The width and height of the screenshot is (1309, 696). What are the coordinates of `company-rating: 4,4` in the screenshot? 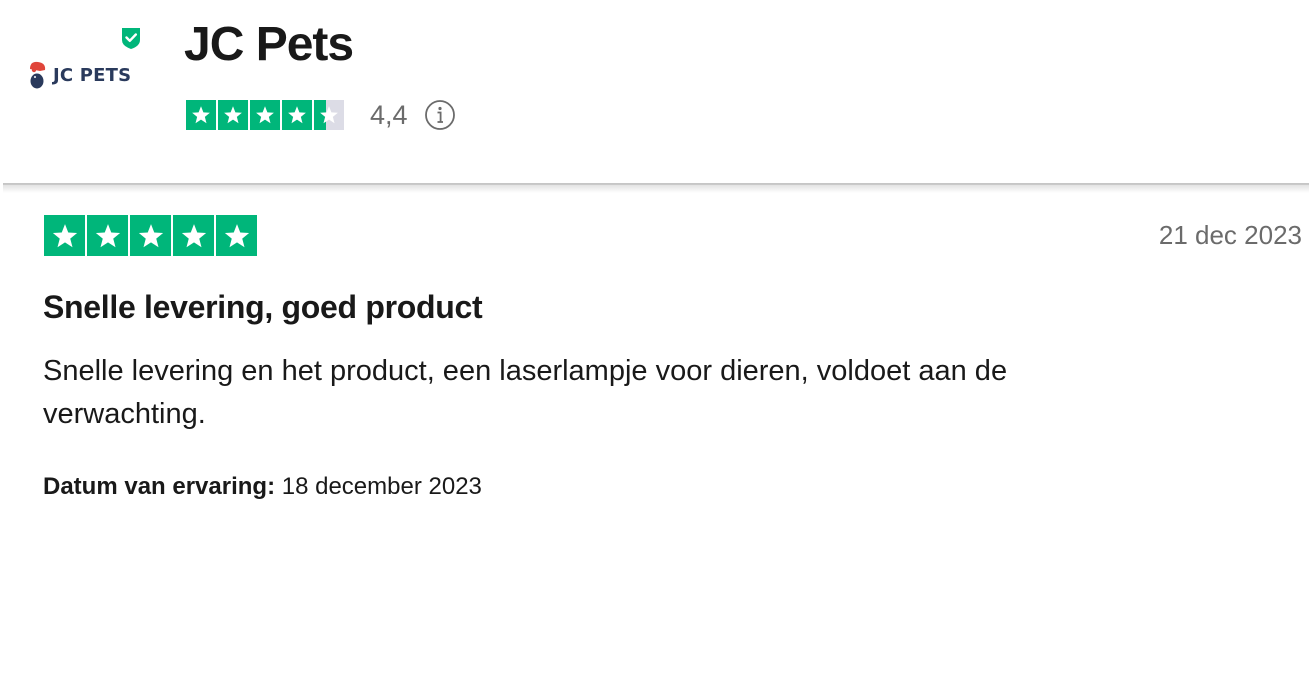 It's located at (321, 115).